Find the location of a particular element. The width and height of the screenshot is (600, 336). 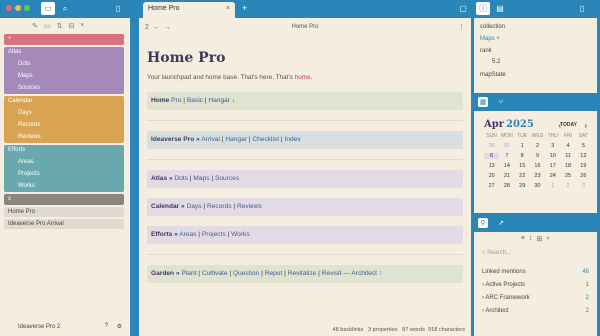

calendar-day: 23 is located at coordinates (537, 176).